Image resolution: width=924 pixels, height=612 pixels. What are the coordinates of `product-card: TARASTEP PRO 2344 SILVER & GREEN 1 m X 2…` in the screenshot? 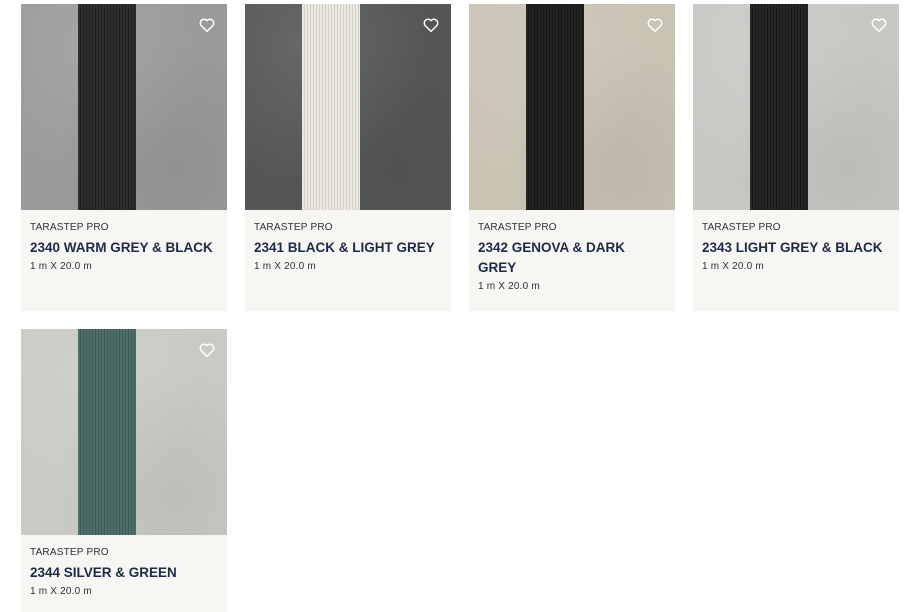 It's located at (124, 470).